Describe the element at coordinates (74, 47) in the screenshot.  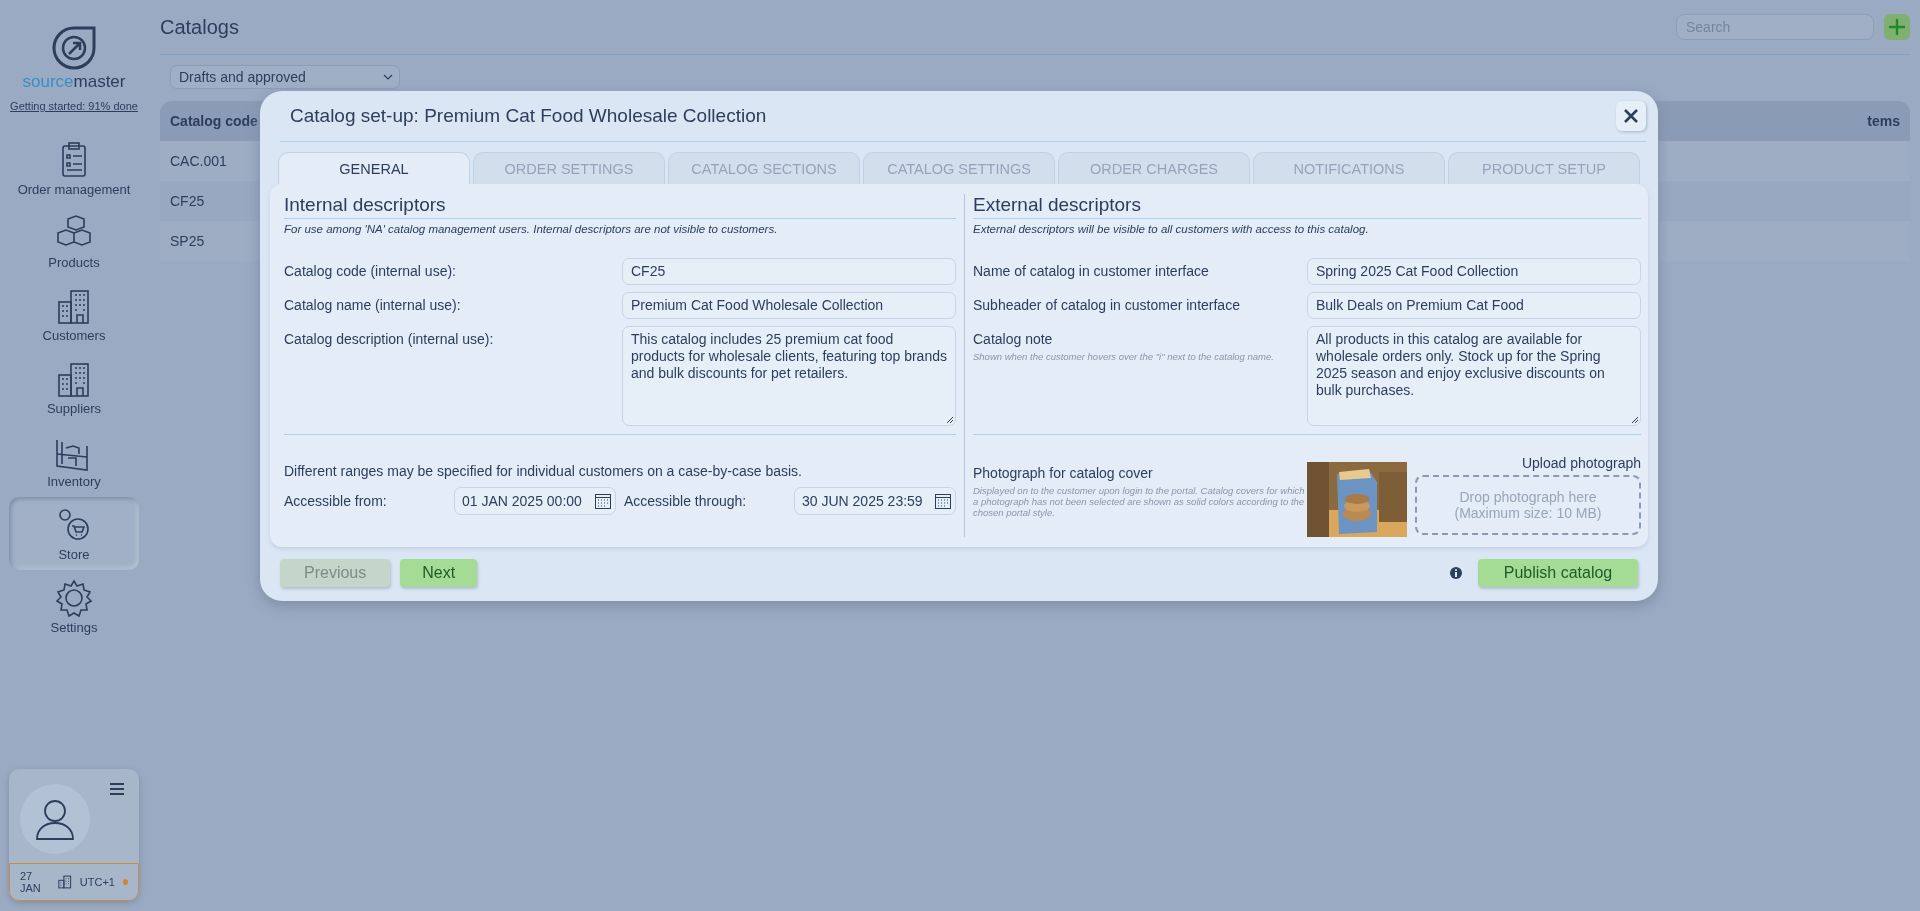
I see `logo-icon` at that location.